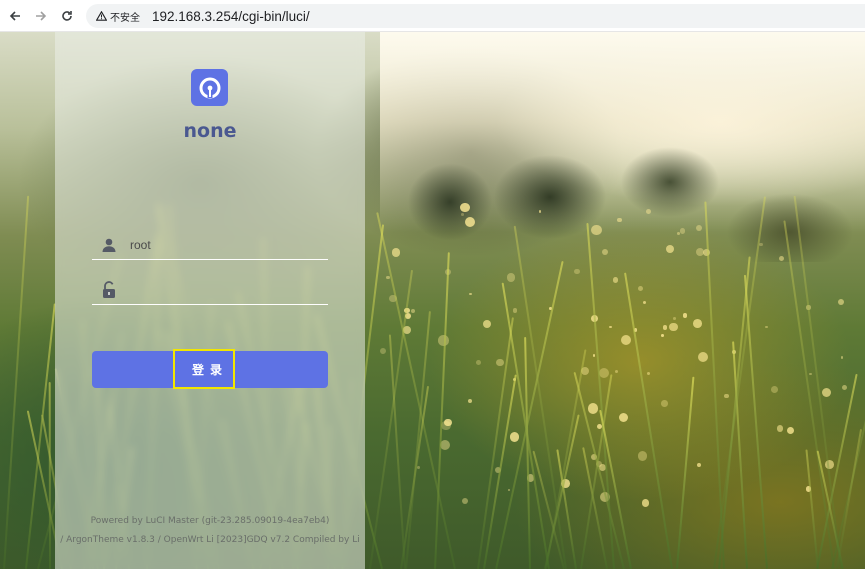  What do you see at coordinates (101, 16) in the screenshot?
I see `warning-icon` at bounding box center [101, 16].